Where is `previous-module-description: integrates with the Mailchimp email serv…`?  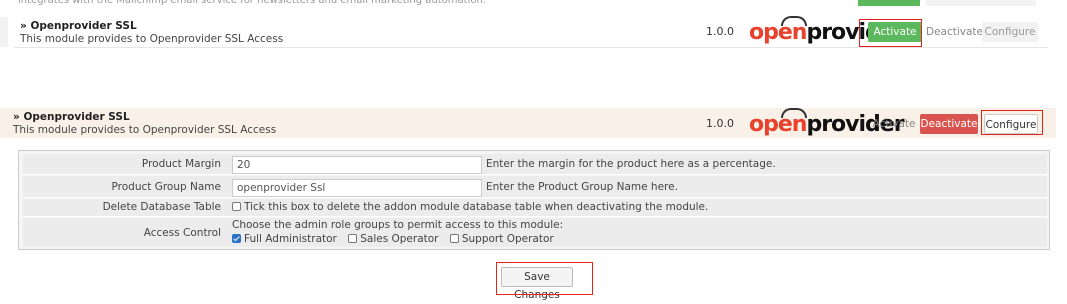
previous-module-description: integrates with the Mailchimp email serv… is located at coordinates (252, 3).